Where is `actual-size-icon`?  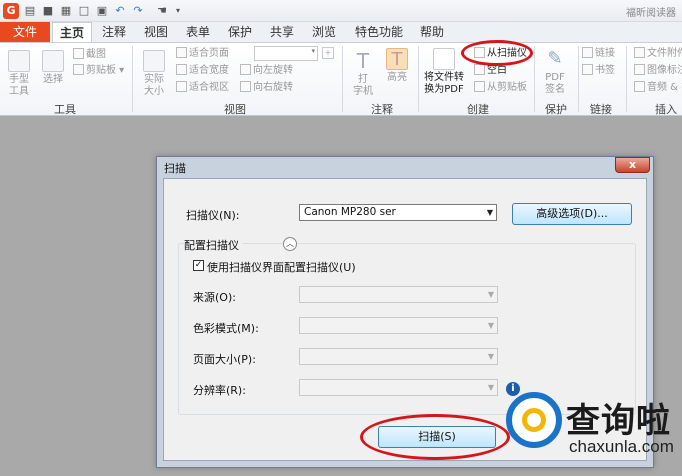 actual-size-icon is located at coordinates (154, 61).